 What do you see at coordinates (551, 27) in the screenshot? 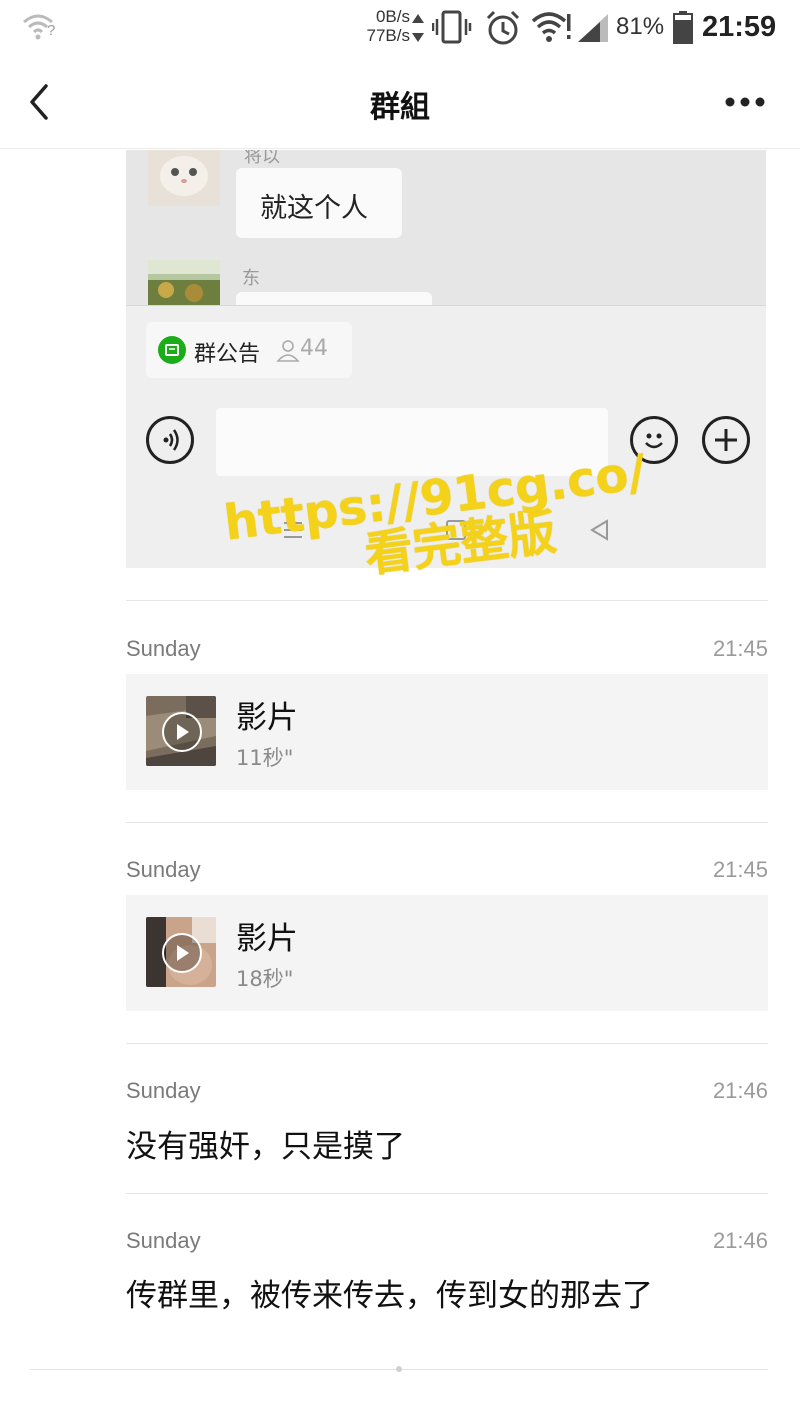
I see `wifi-icon` at bounding box center [551, 27].